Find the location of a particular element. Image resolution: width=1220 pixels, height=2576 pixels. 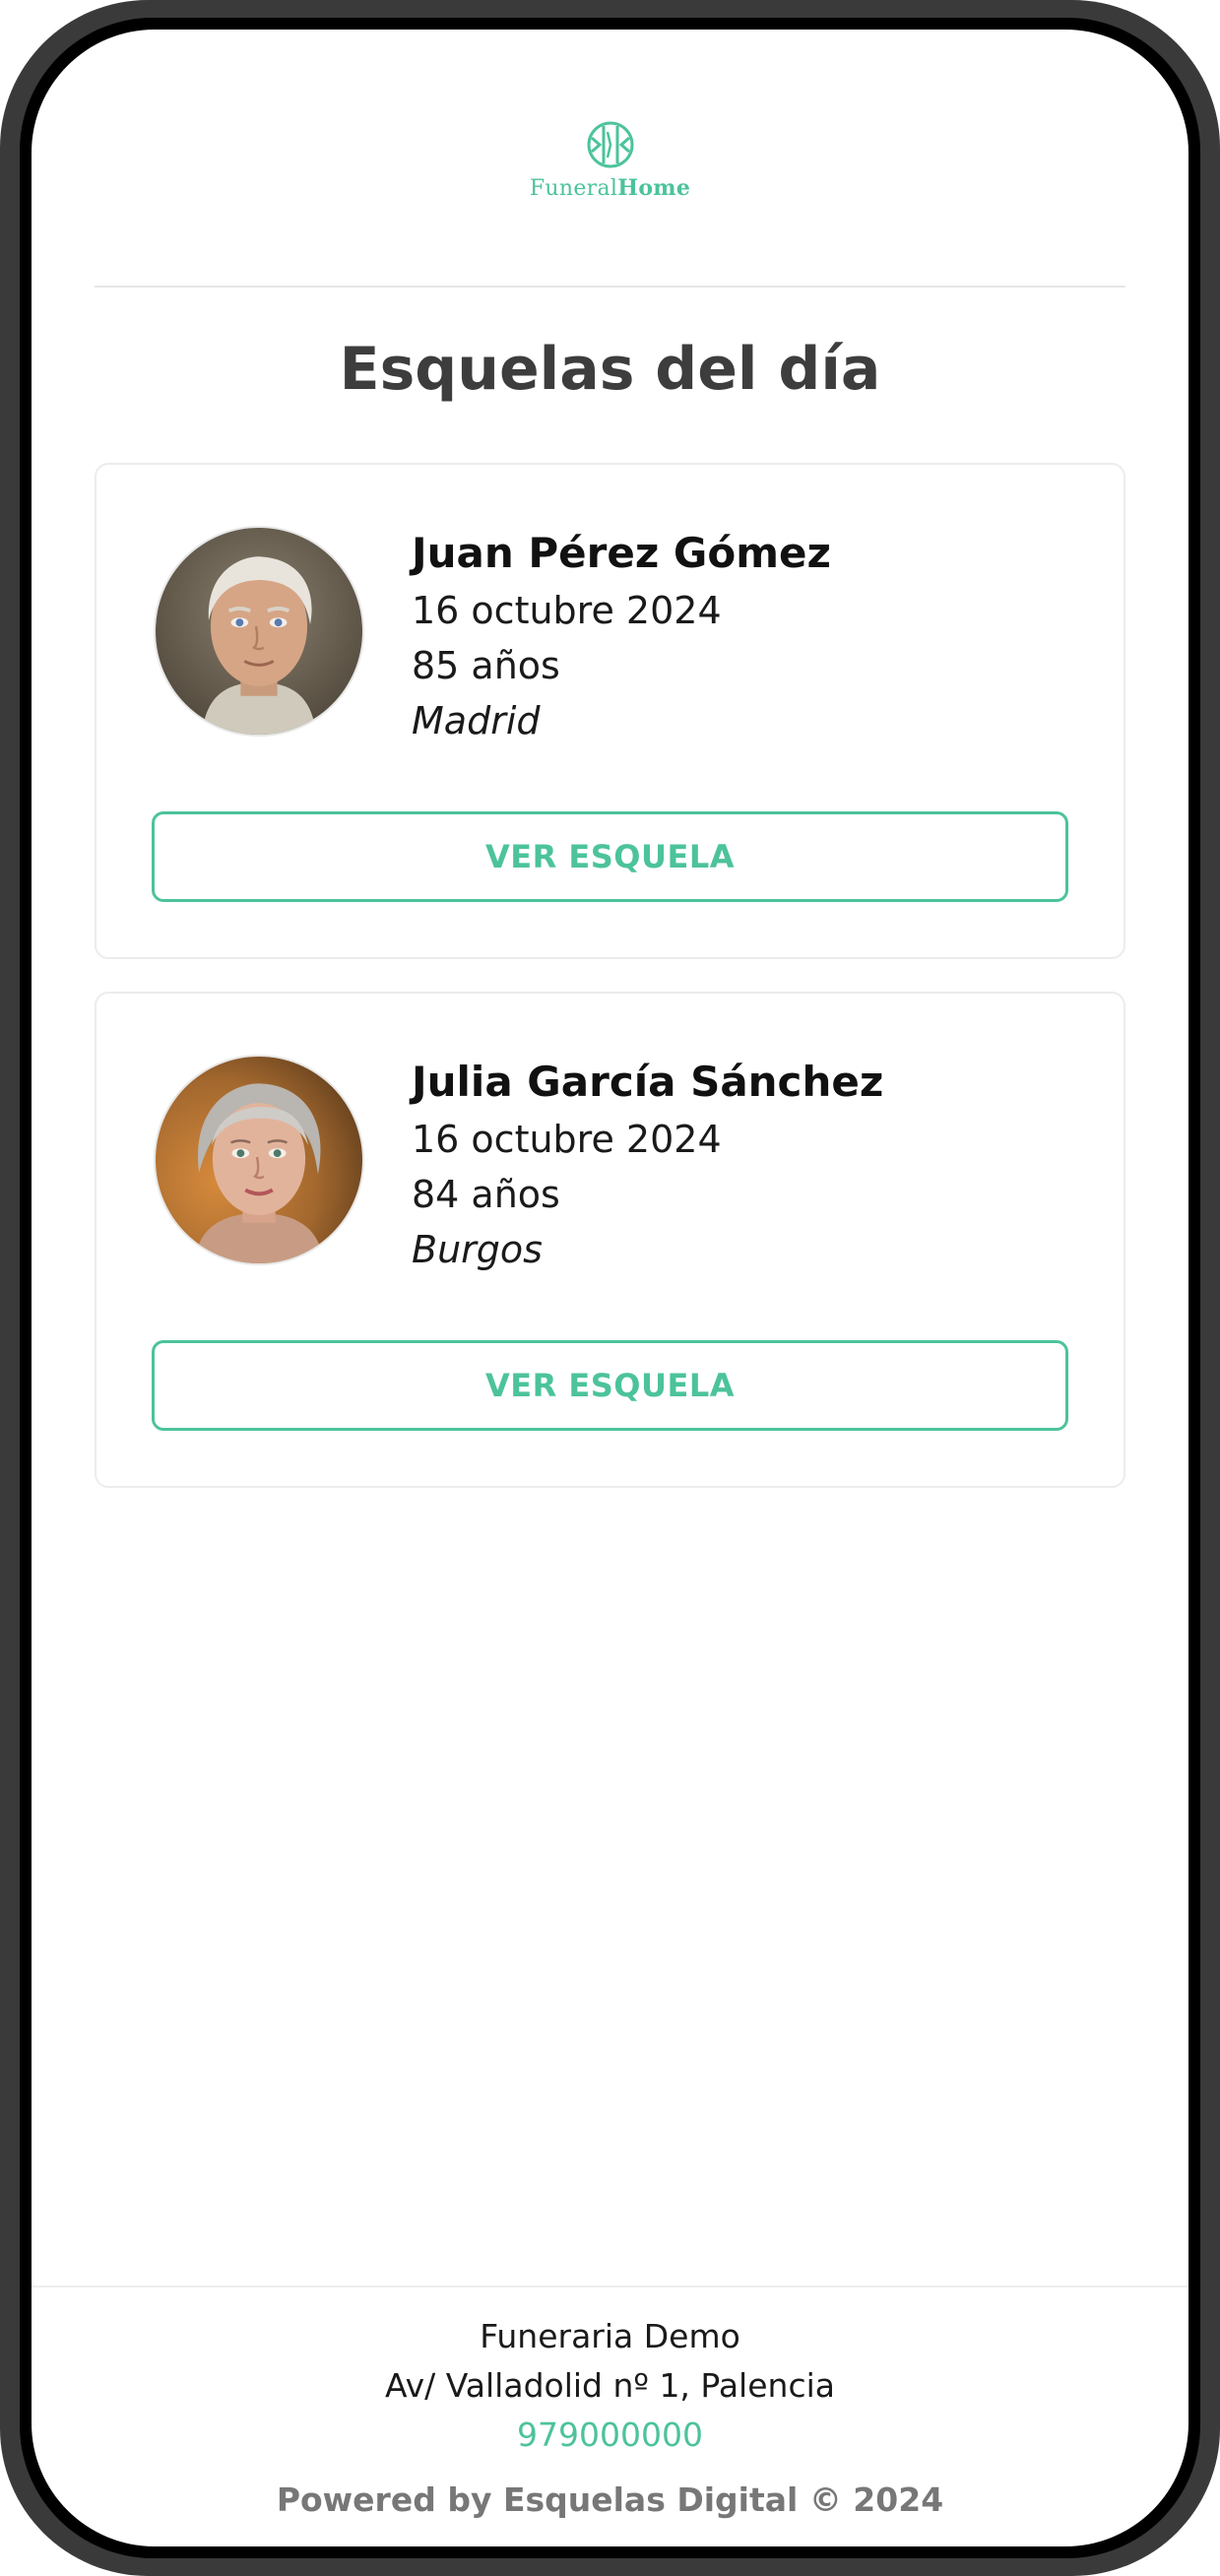

deceased-age: 85 años is located at coordinates (486, 665).